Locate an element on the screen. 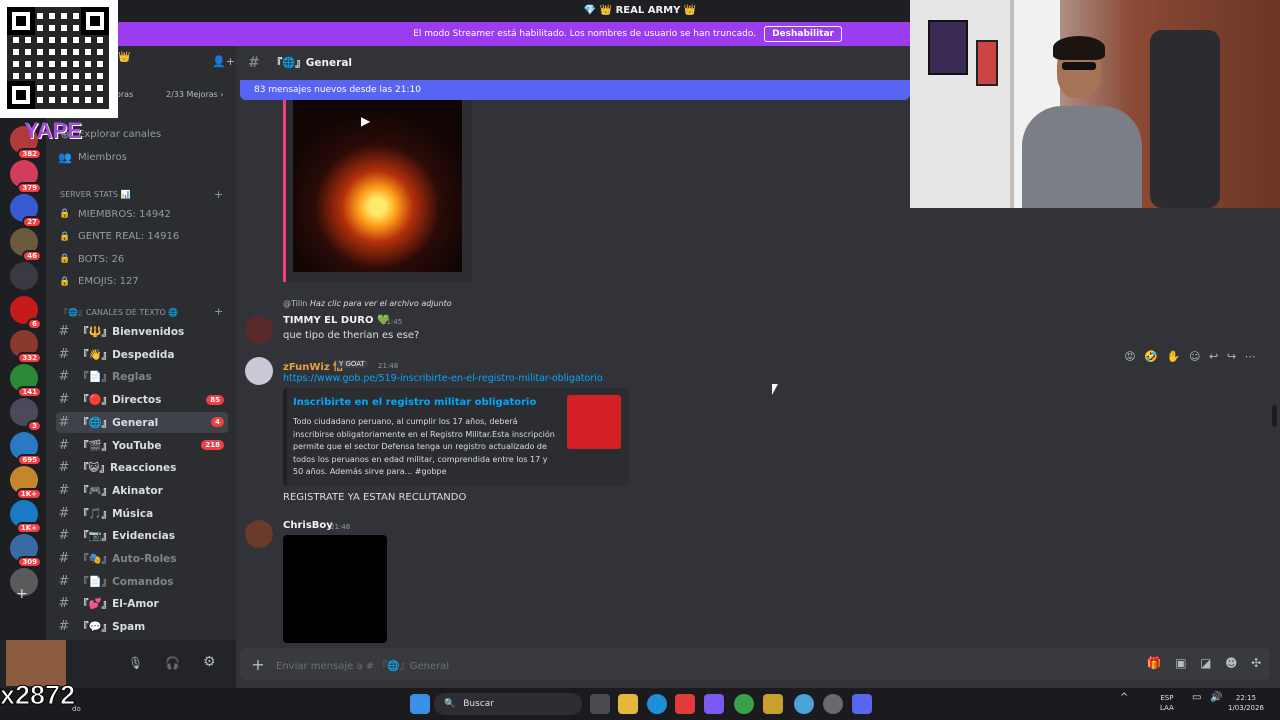 Image resolution: width=1280 pixels, height=720 pixels. add-reaction-icon: ☺ is located at coordinates (1194, 356).